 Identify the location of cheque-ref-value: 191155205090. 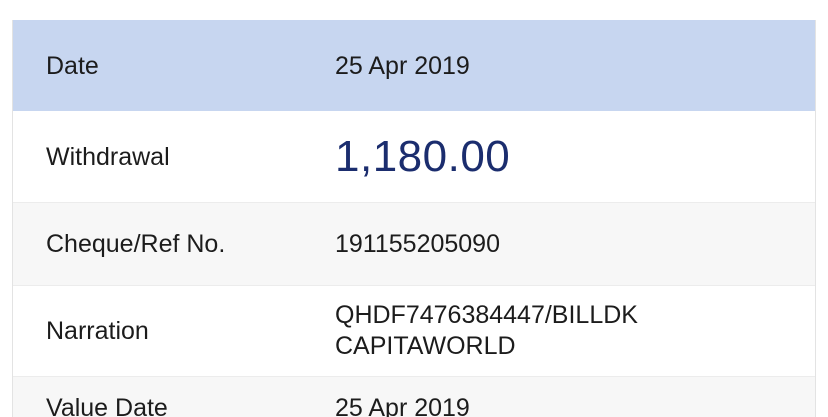
(417, 244).